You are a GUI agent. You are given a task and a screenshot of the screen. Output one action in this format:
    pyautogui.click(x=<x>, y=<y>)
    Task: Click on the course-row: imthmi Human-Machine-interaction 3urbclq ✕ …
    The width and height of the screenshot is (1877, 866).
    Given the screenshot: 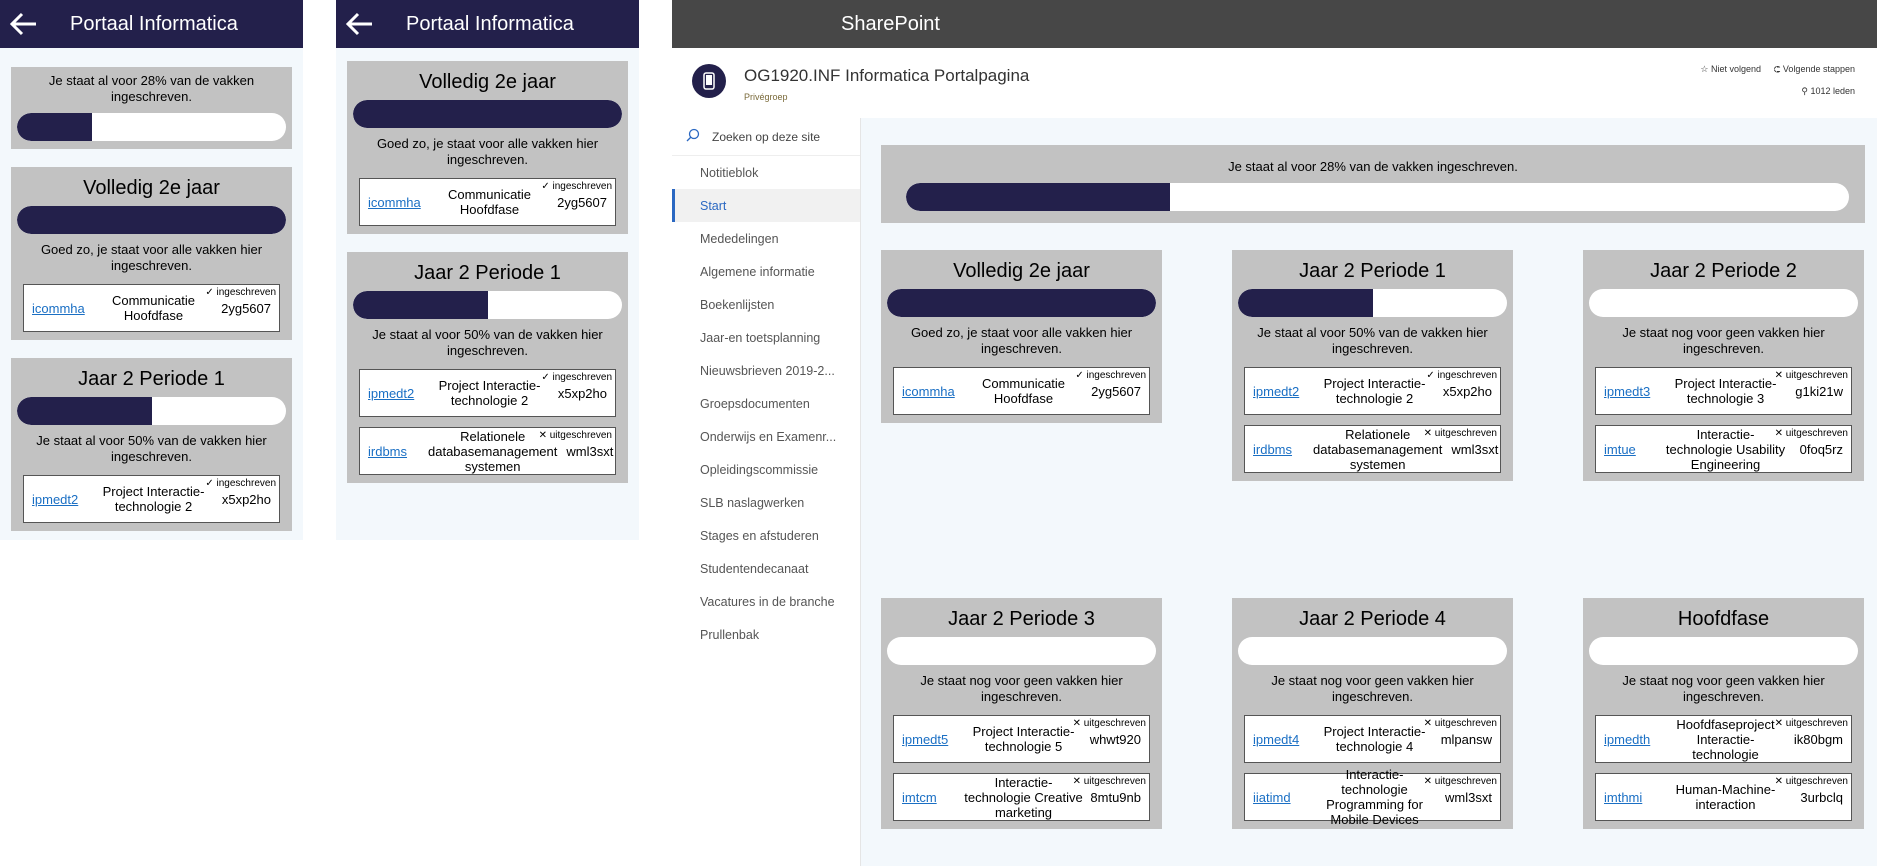 What is the action you would take?
    pyautogui.click(x=1723, y=797)
    